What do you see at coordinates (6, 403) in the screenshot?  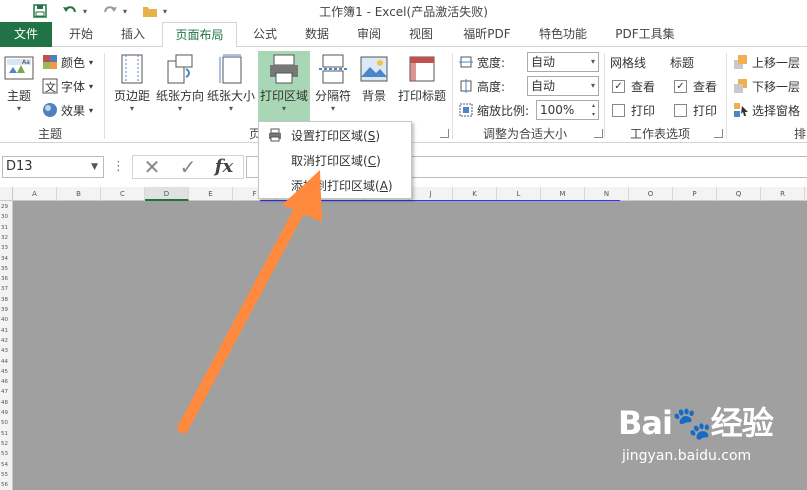 I see `row-header: 48` at bounding box center [6, 403].